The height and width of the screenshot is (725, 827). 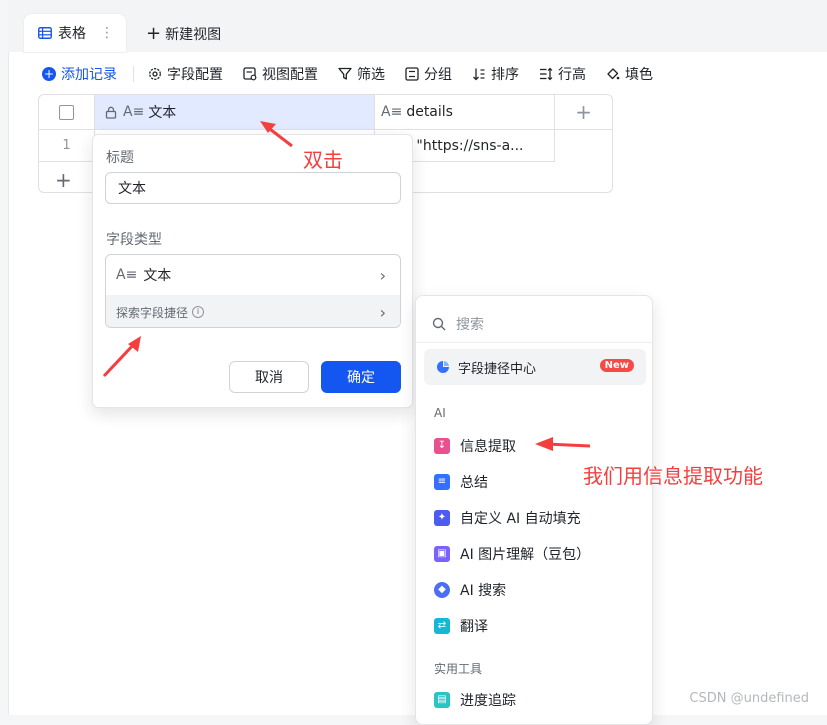 What do you see at coordinates (673, 476) in the screenshot?
I see `annotation-use-feature: 我们用信息提取功能` at bounding box center [673, 476].